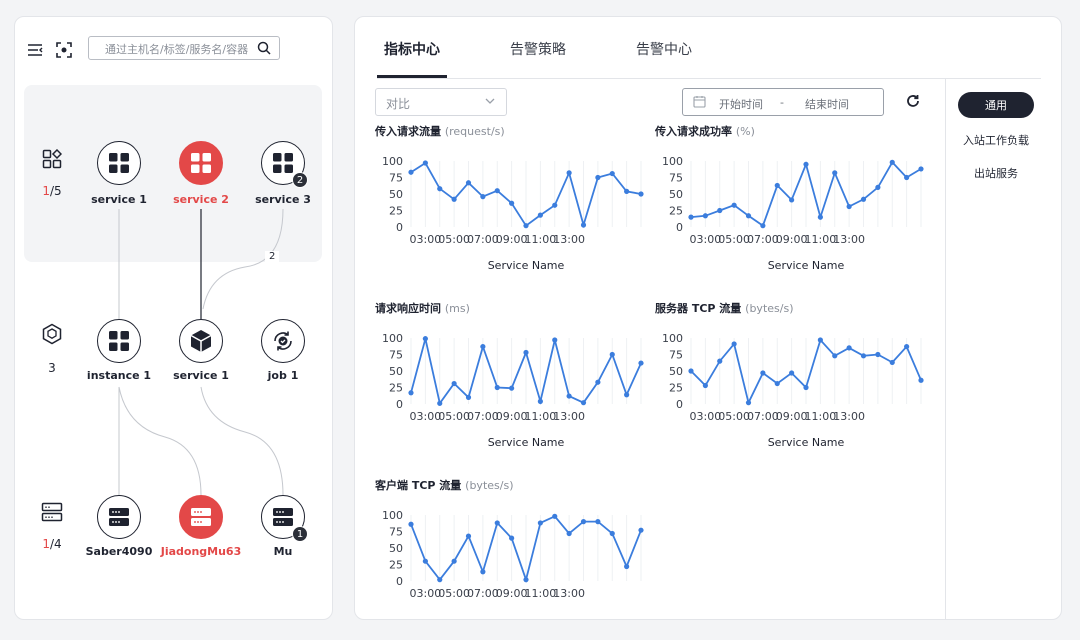  What do you see at coordinates (996, 140) in the screenshot?
I see `inbound-workload-link: 入站工作负载` at bounding box center [996, 140].